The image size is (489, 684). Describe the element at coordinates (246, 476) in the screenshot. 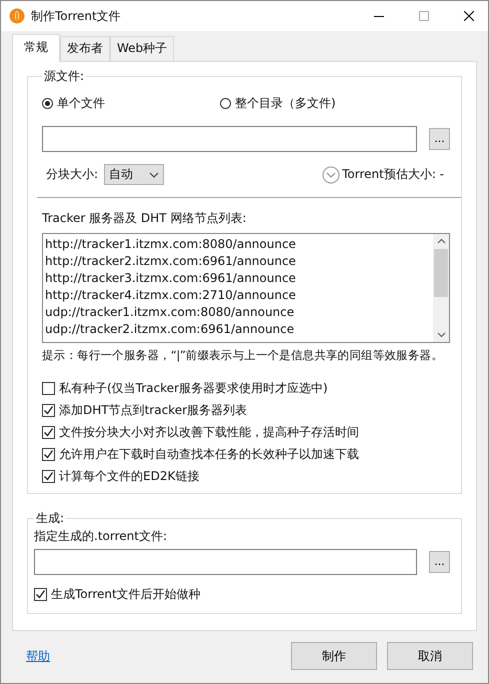

I see `checkbox-option: 计算每个文件的ED2K链接` at that location.